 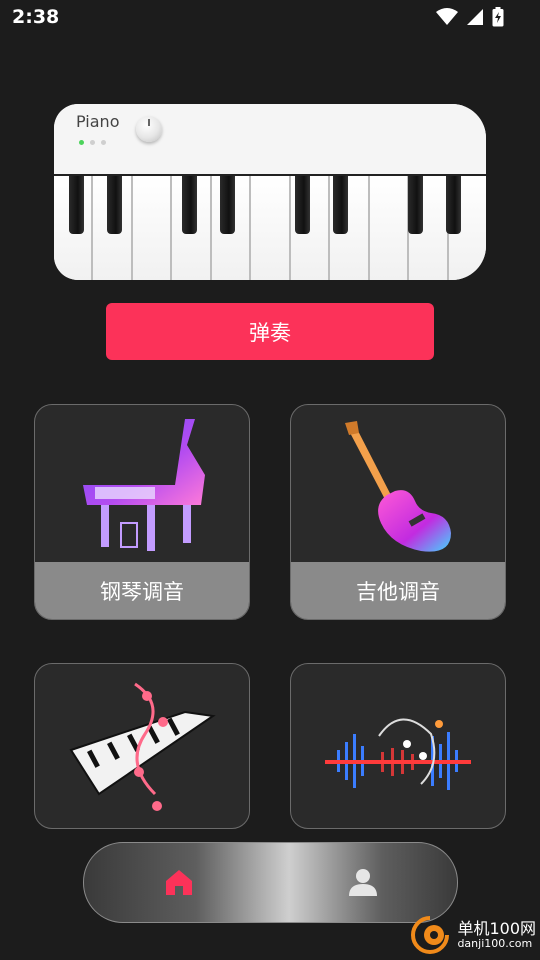 I want to click on guitar-tuning-tile: 吉他调音, so click(x=398, y=512).